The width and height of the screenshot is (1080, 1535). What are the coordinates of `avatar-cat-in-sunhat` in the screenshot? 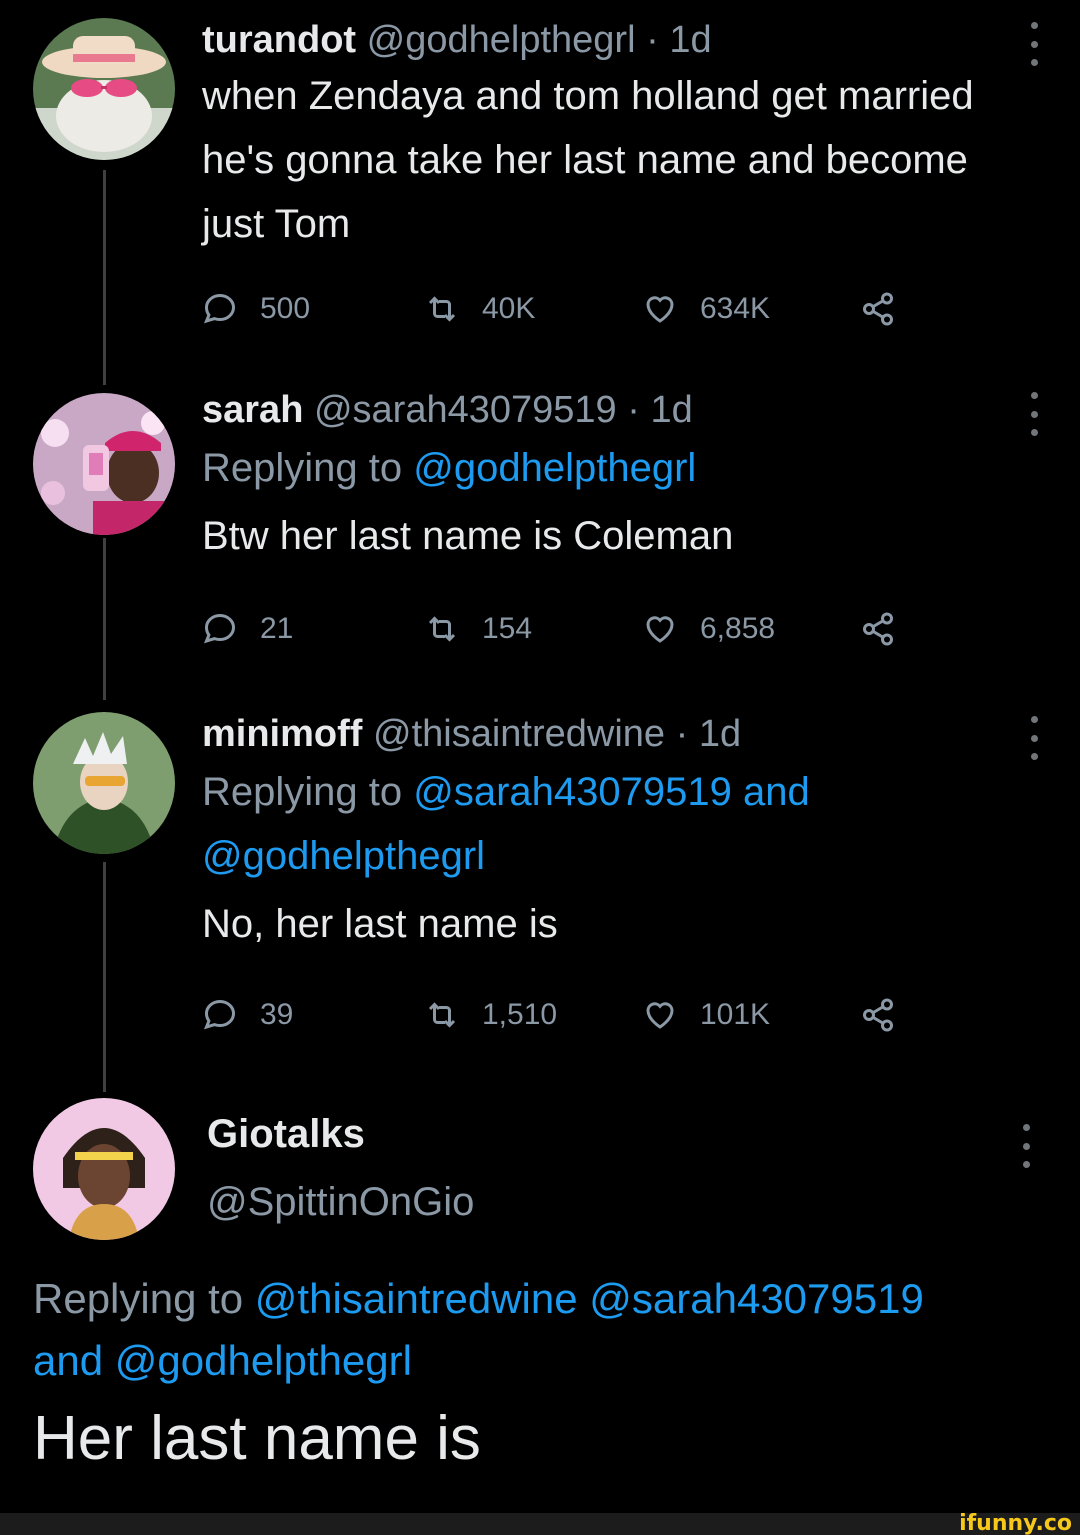 It's located at (104, 89).